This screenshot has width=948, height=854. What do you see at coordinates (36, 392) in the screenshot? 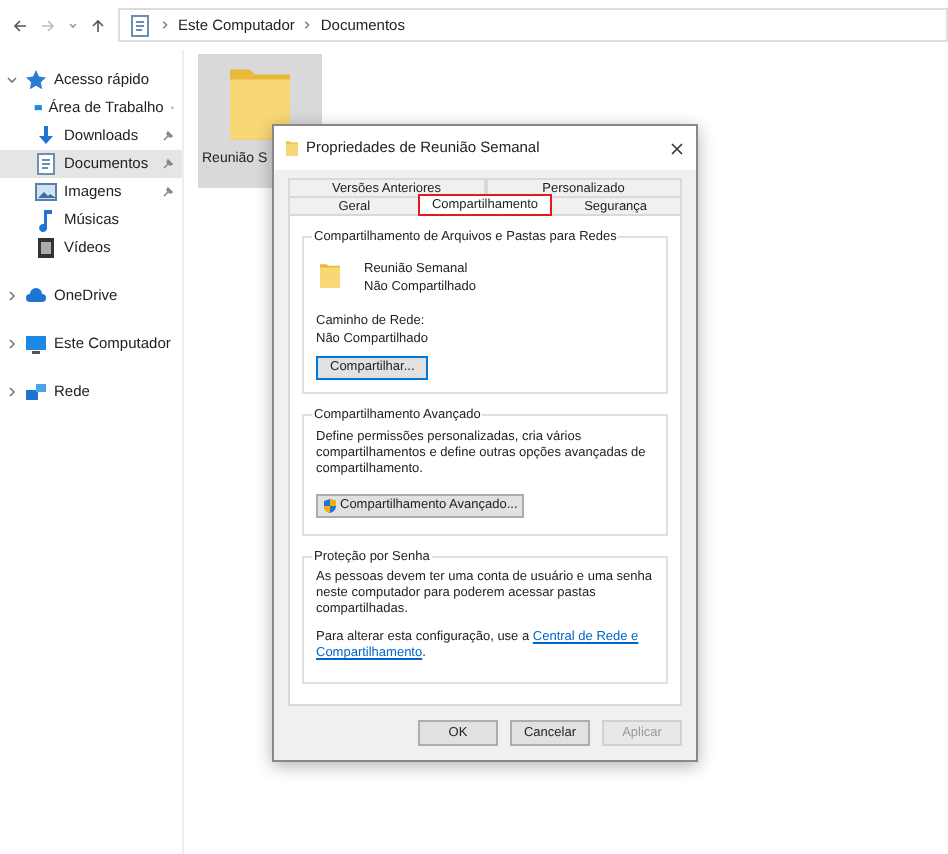
I see `network-icon` at bounding box center [36, 392].